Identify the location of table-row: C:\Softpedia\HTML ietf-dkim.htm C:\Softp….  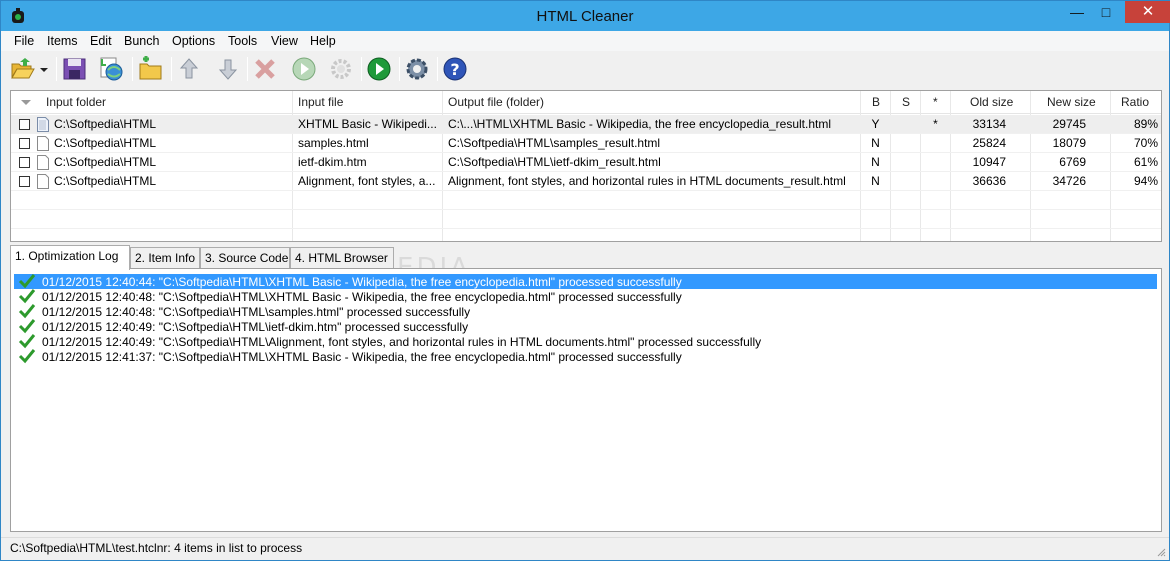
(586, 162).